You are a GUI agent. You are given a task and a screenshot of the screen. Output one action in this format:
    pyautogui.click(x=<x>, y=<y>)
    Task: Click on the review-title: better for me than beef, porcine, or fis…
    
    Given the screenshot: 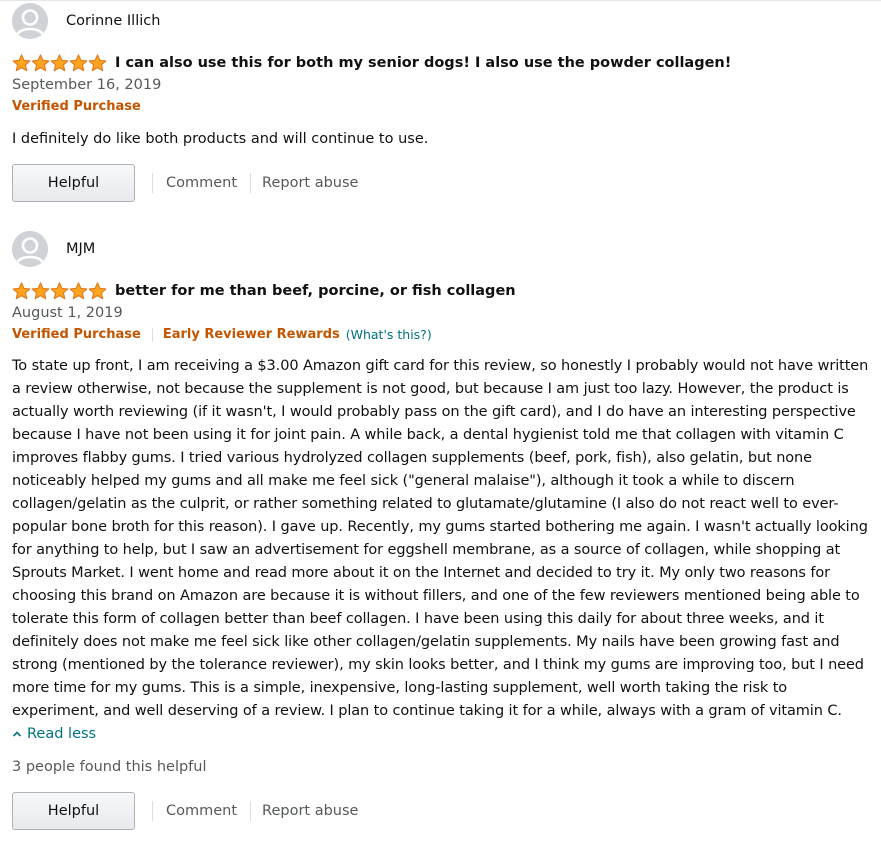 What is the action you would take?
    pyautogui.click(x=315, y=291)
    